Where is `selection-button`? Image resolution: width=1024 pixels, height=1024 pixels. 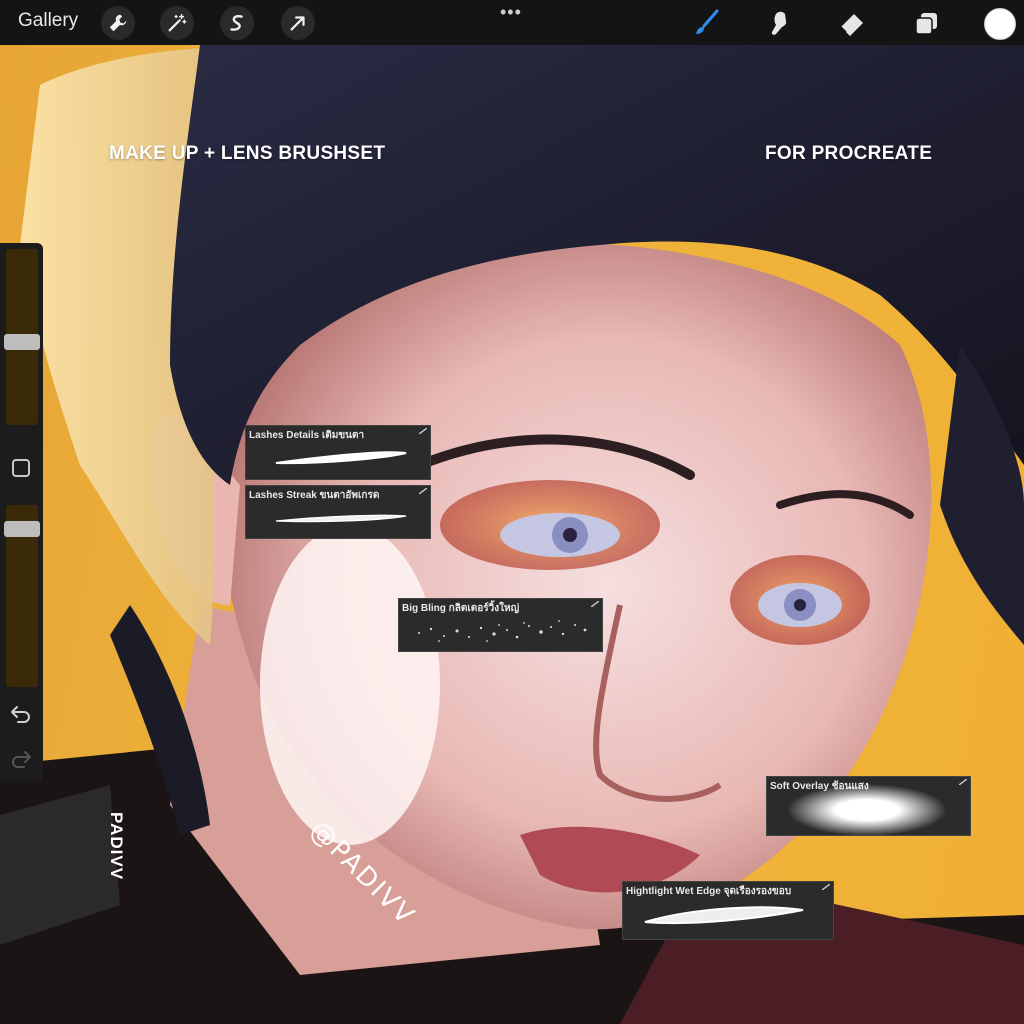 selection-button is located at coordinates (237, 23).